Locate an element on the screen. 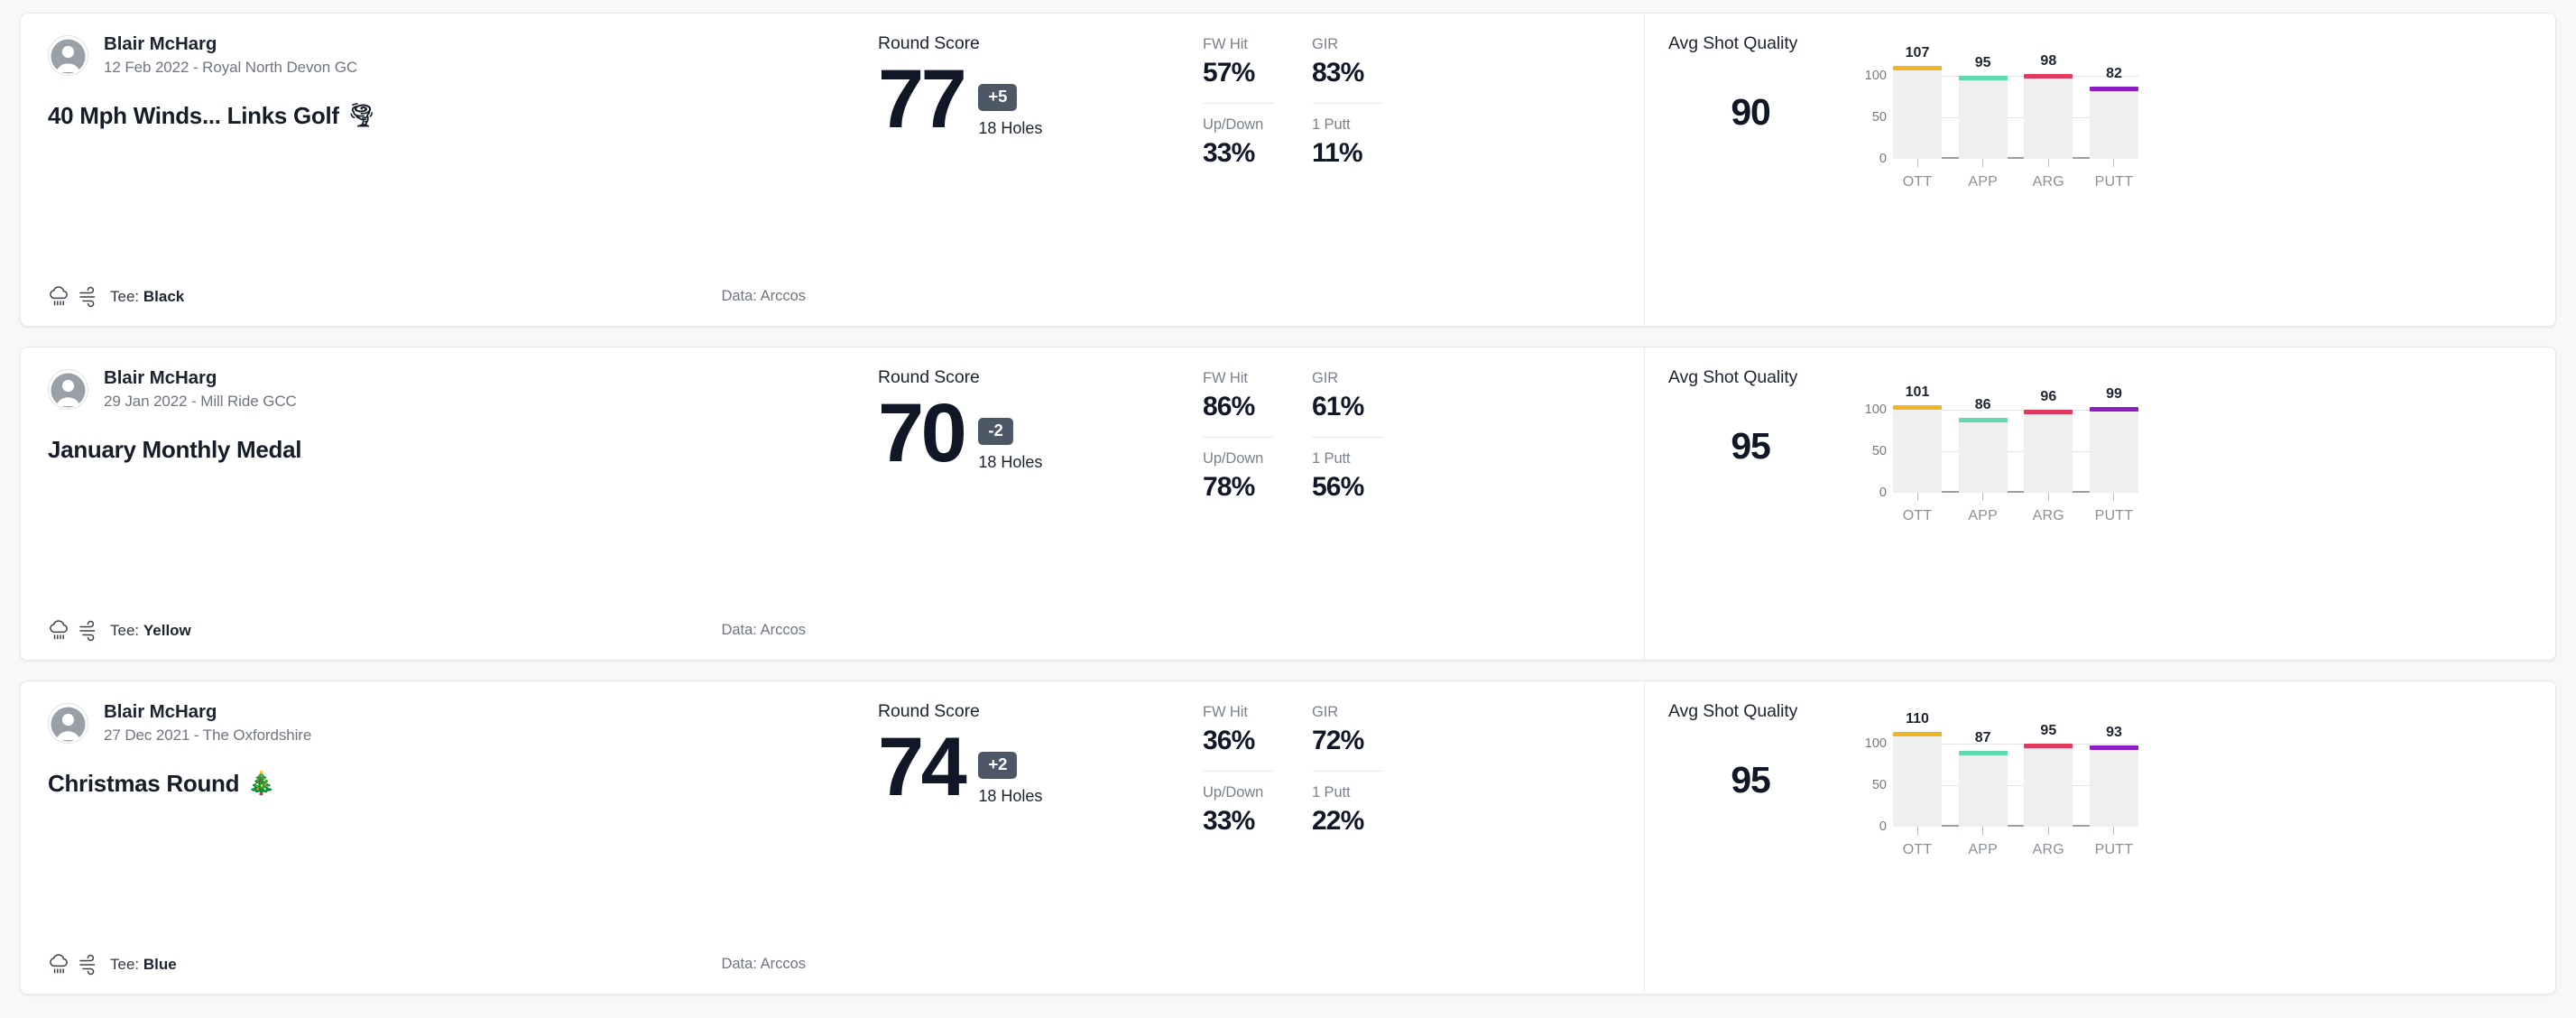 Image resolution: width=2576 pixels, height=1018 pixels. chart-plot: 100 50 0 101 86 96 99 is located at coordinates (1999, 442).